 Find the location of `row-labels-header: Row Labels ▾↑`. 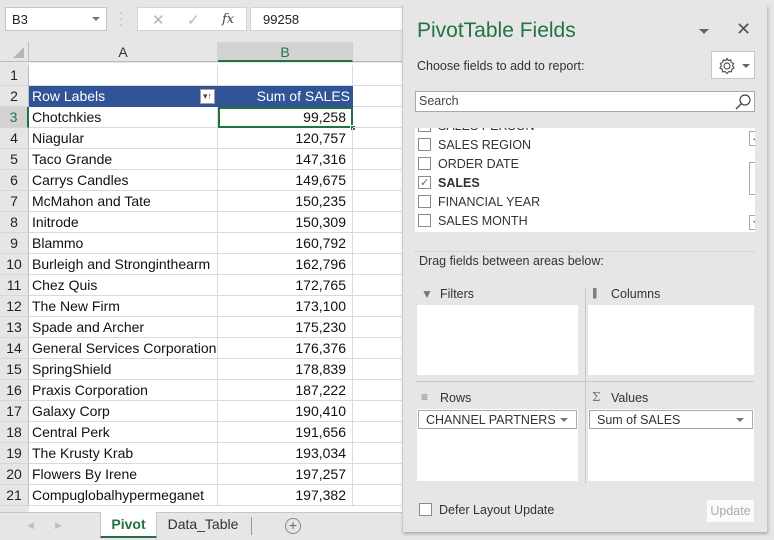

row-labels-header: Row Labels ▾↑ is located at coordinates (123, 96).